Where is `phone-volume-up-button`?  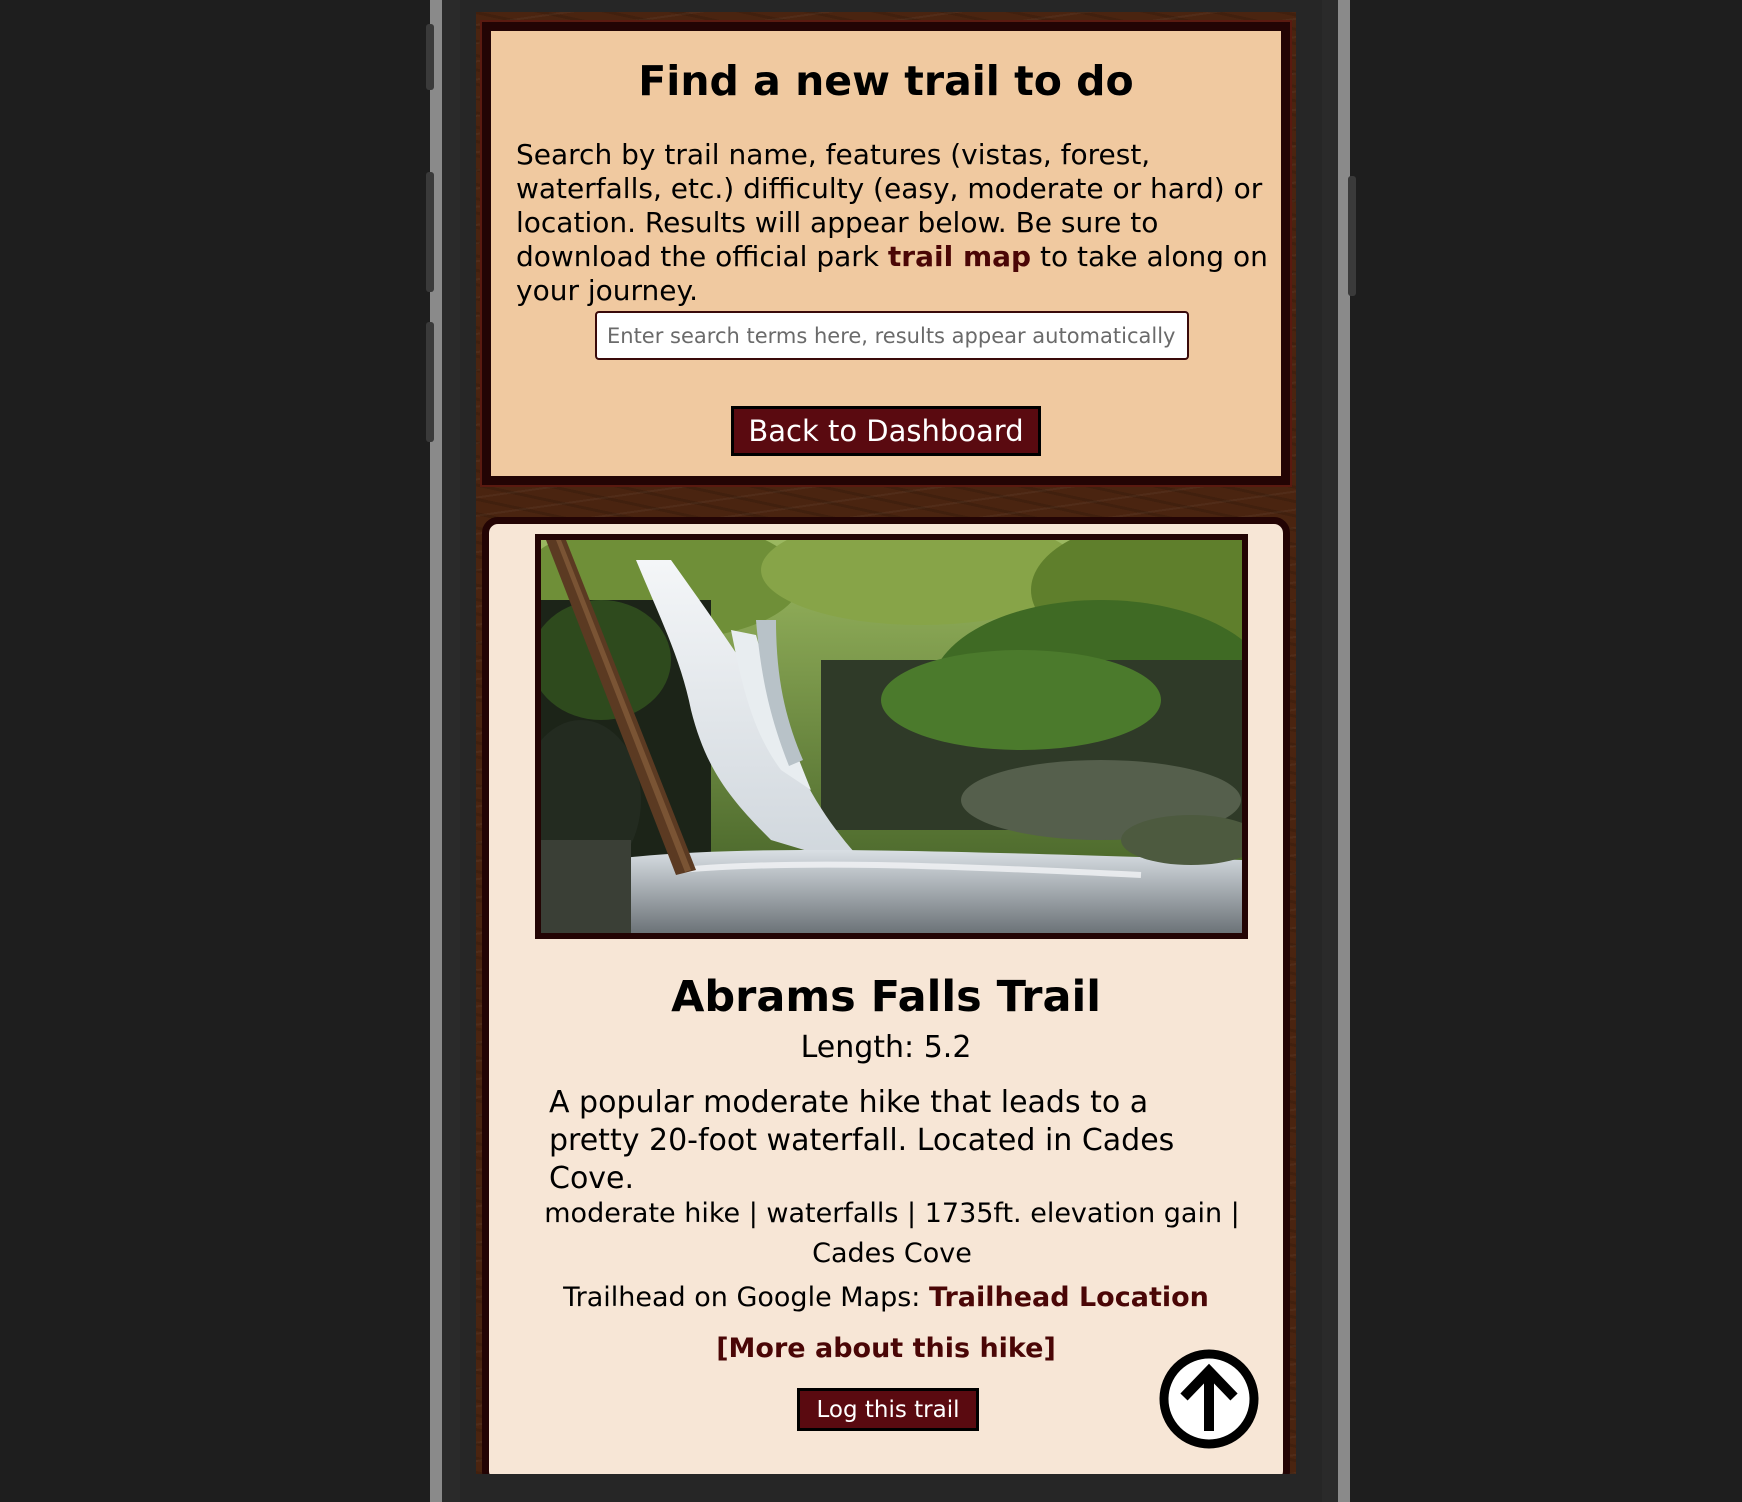 phone-volume-up-button is located at coordinates (430, 232).